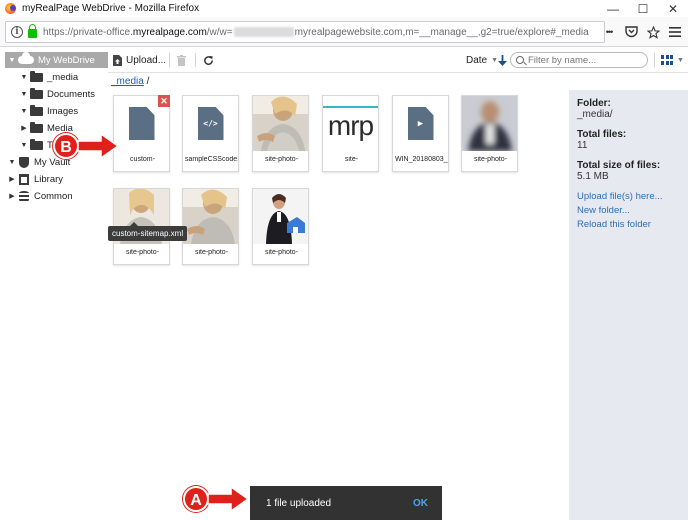  What do you see at coordinates (672, 60) in the screenshot?
I see `view-mode-button: ▼` at bounding box center [672, 60].